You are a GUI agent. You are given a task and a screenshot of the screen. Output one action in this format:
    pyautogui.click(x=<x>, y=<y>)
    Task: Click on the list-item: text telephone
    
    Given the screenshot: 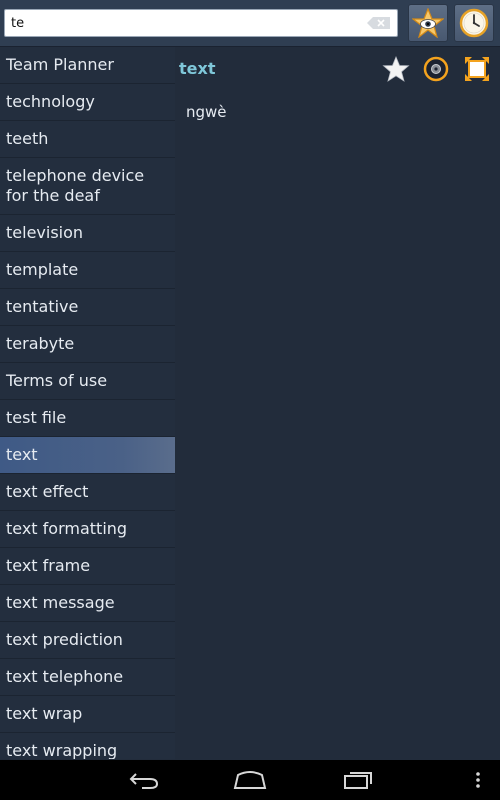 What is the action you would take?
    pyautogui.click(x=87, y=677)
    